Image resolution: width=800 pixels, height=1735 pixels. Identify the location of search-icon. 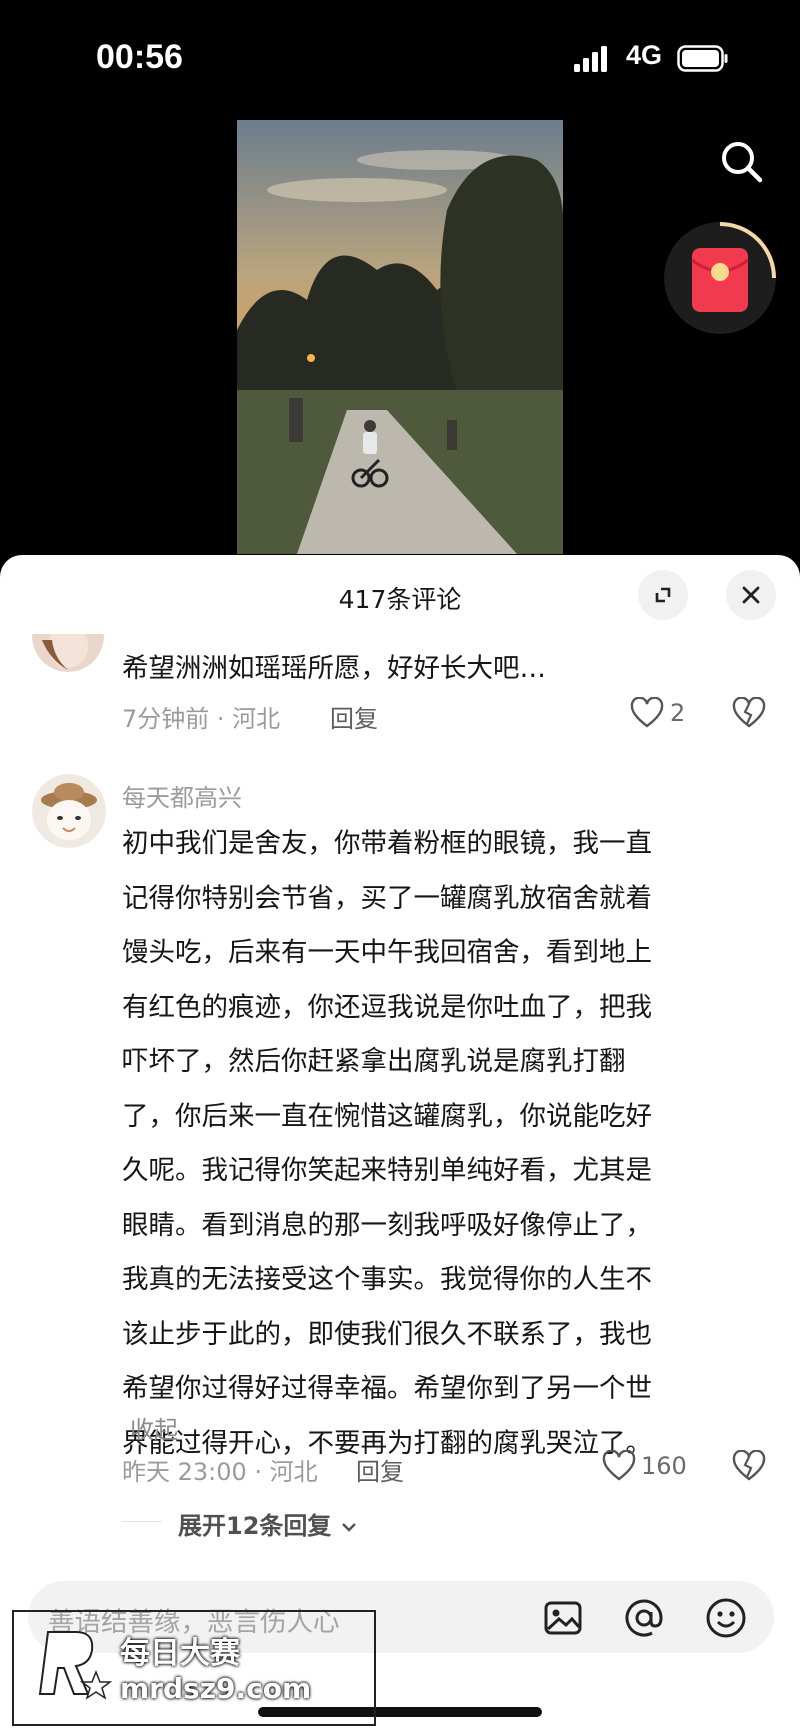
(742, 162).